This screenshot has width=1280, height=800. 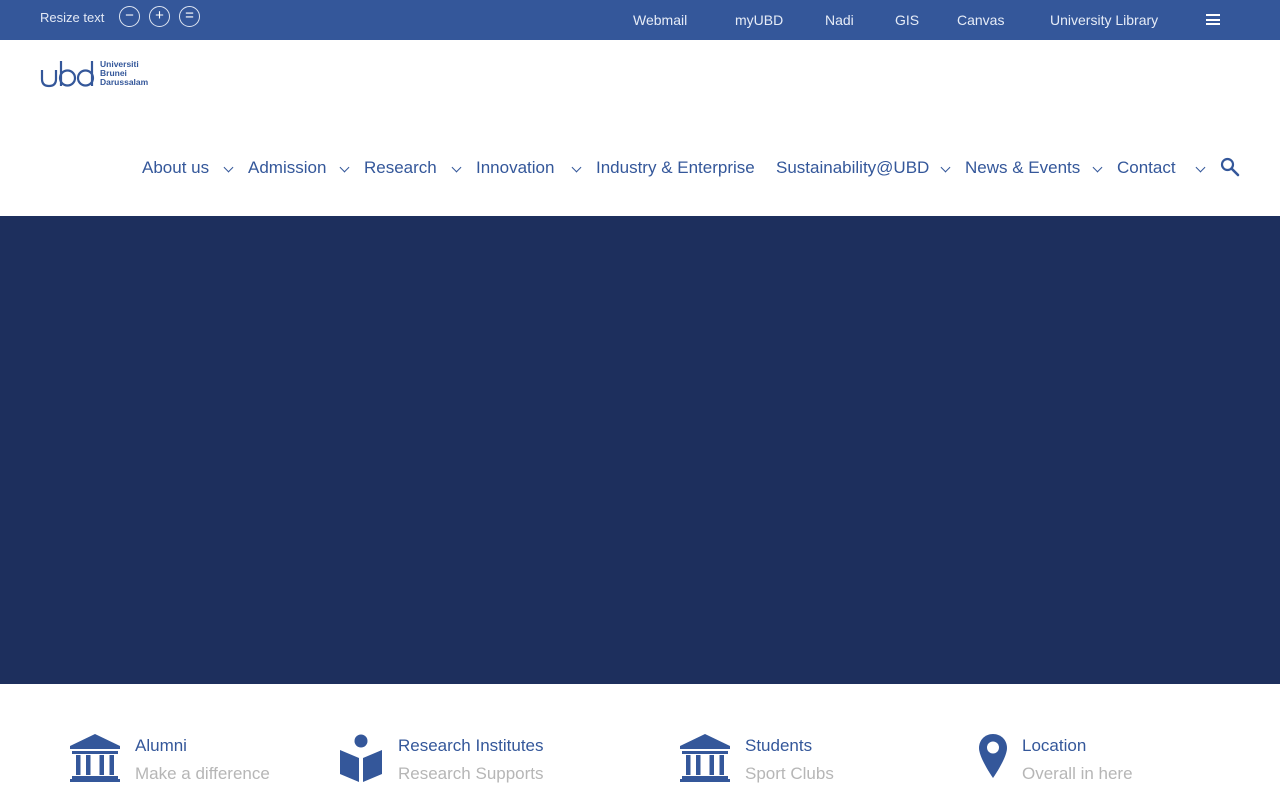 What do you see at coordinates (471, 774) in the screenshot?
I see `quick-link-research-supports: Research Supports` at bounding box center [471, 774].